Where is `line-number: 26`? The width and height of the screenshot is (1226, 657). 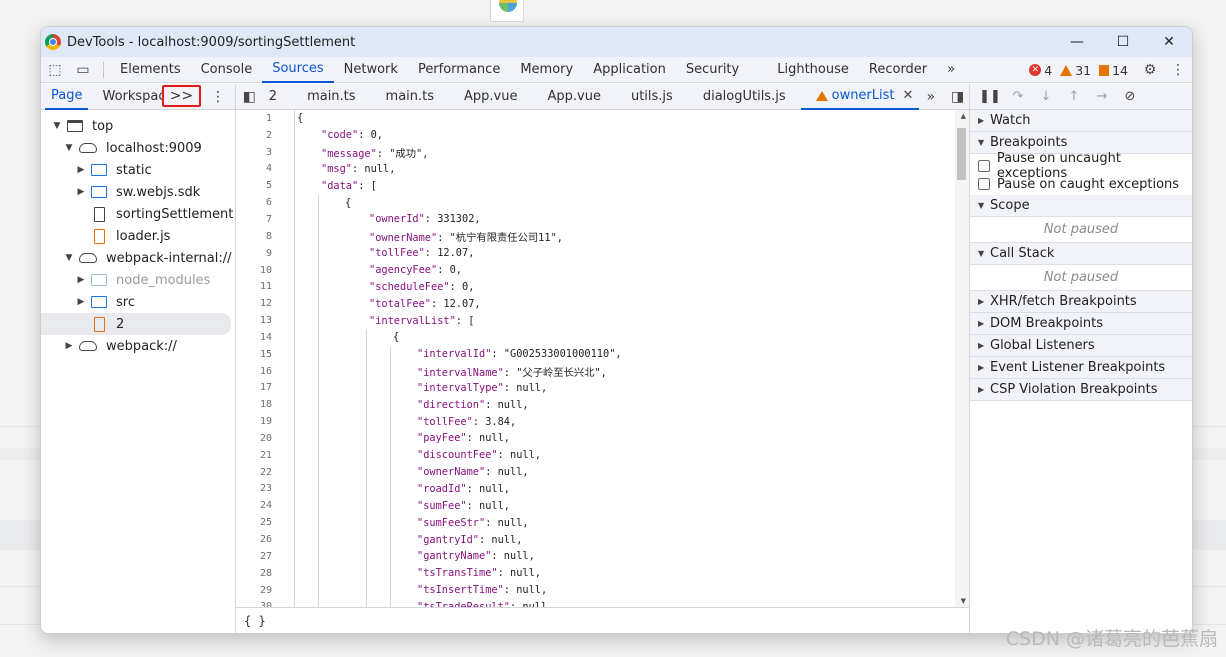
line-number: 26 is located at coordinates (254, 539).